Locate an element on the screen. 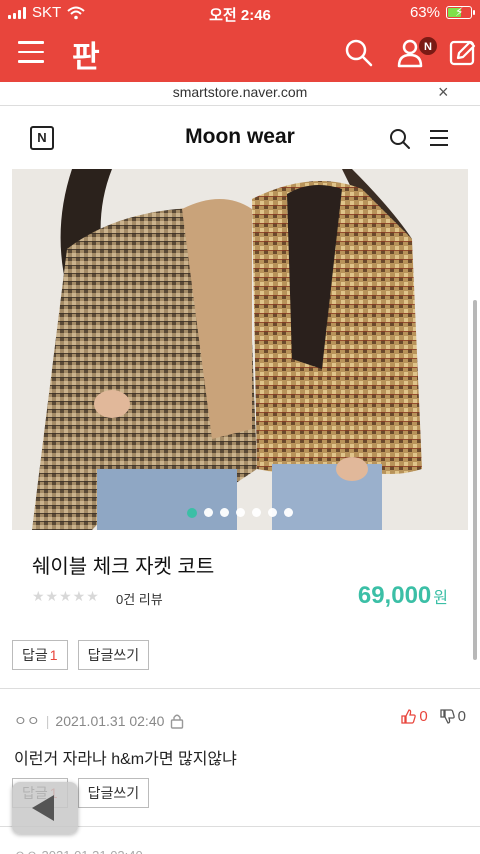  close-icon: × is located at coordinates (443, 92).